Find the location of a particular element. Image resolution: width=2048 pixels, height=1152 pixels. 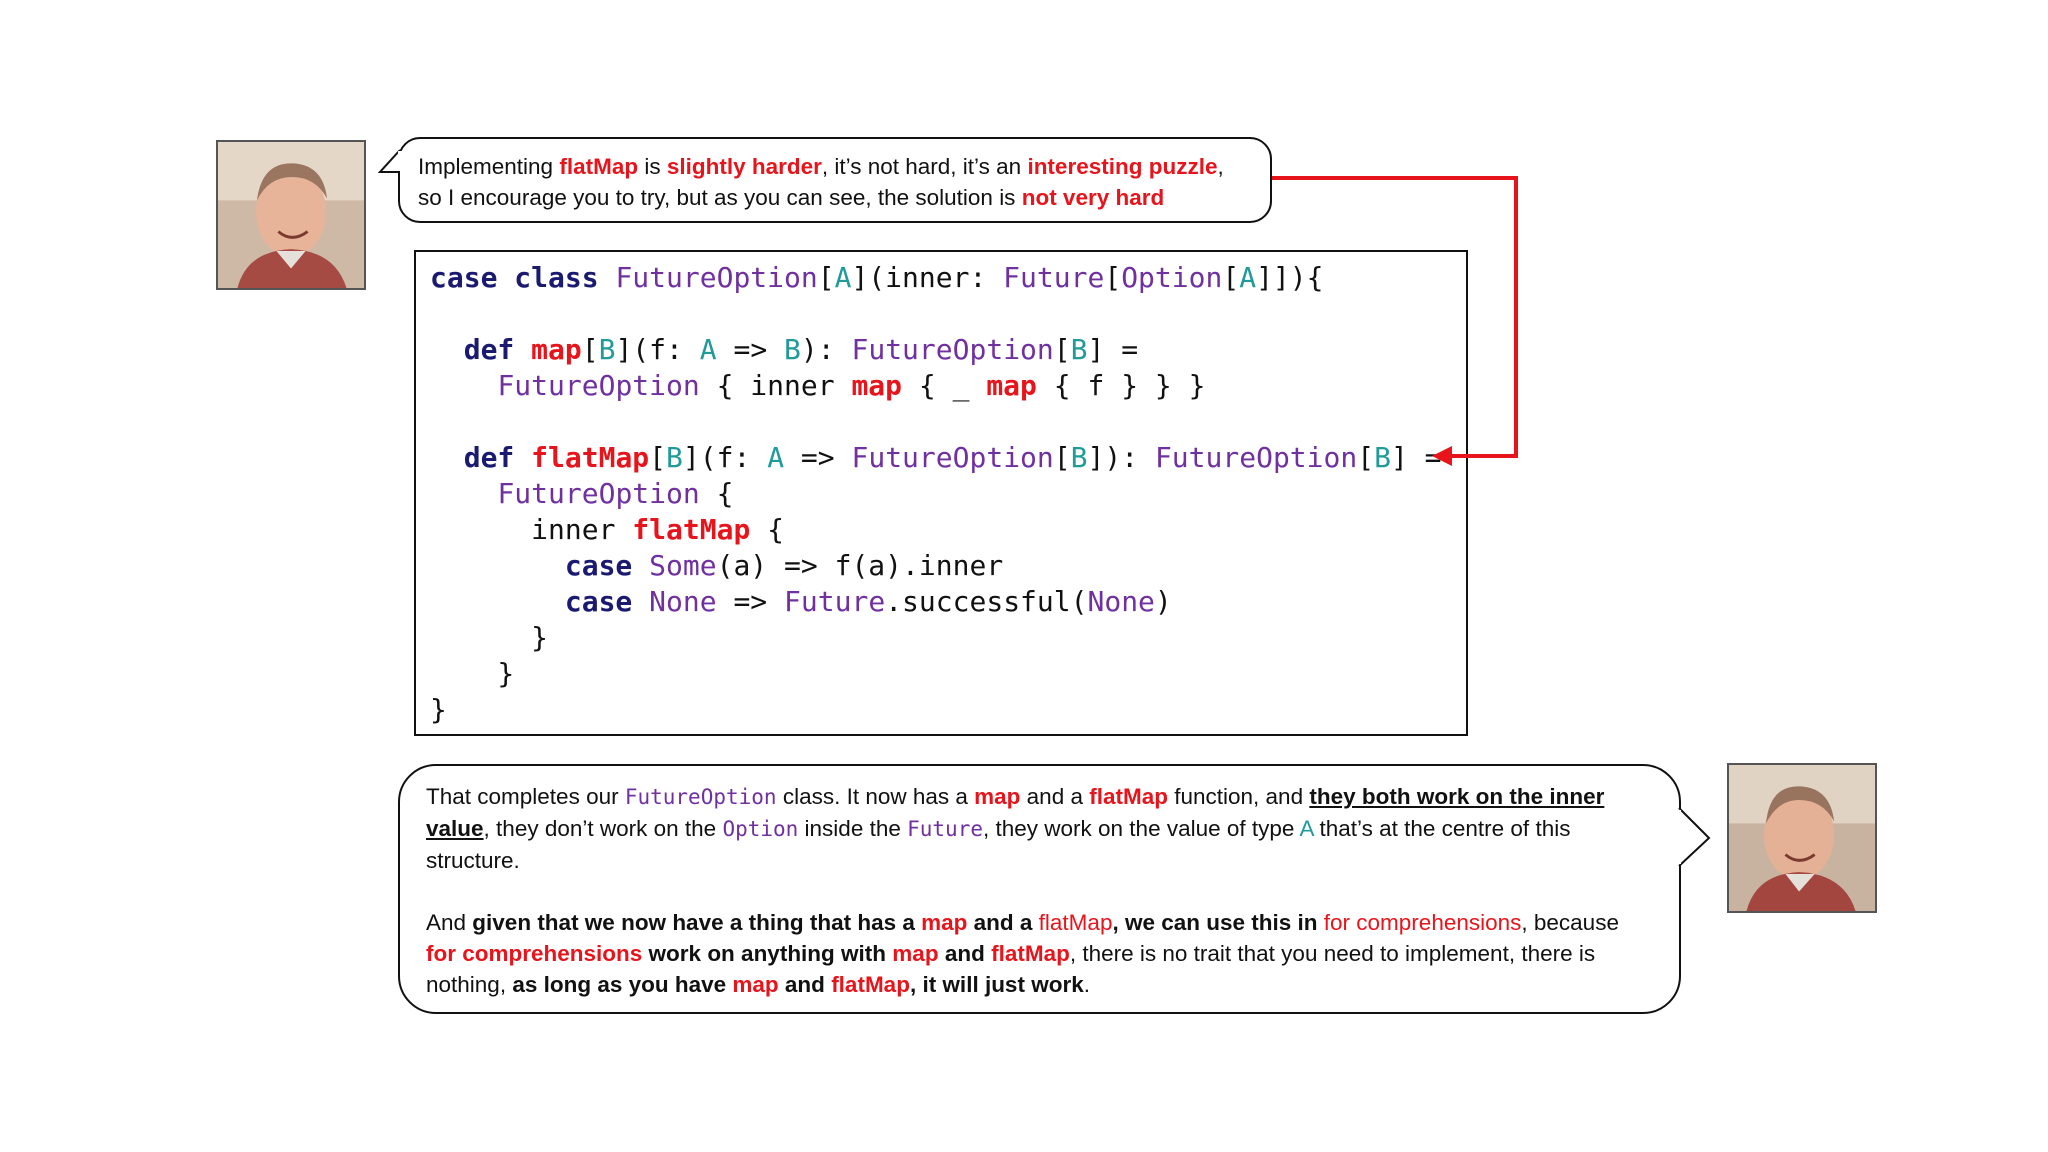

top-bubble-tail is located at coordinates (389, 161).